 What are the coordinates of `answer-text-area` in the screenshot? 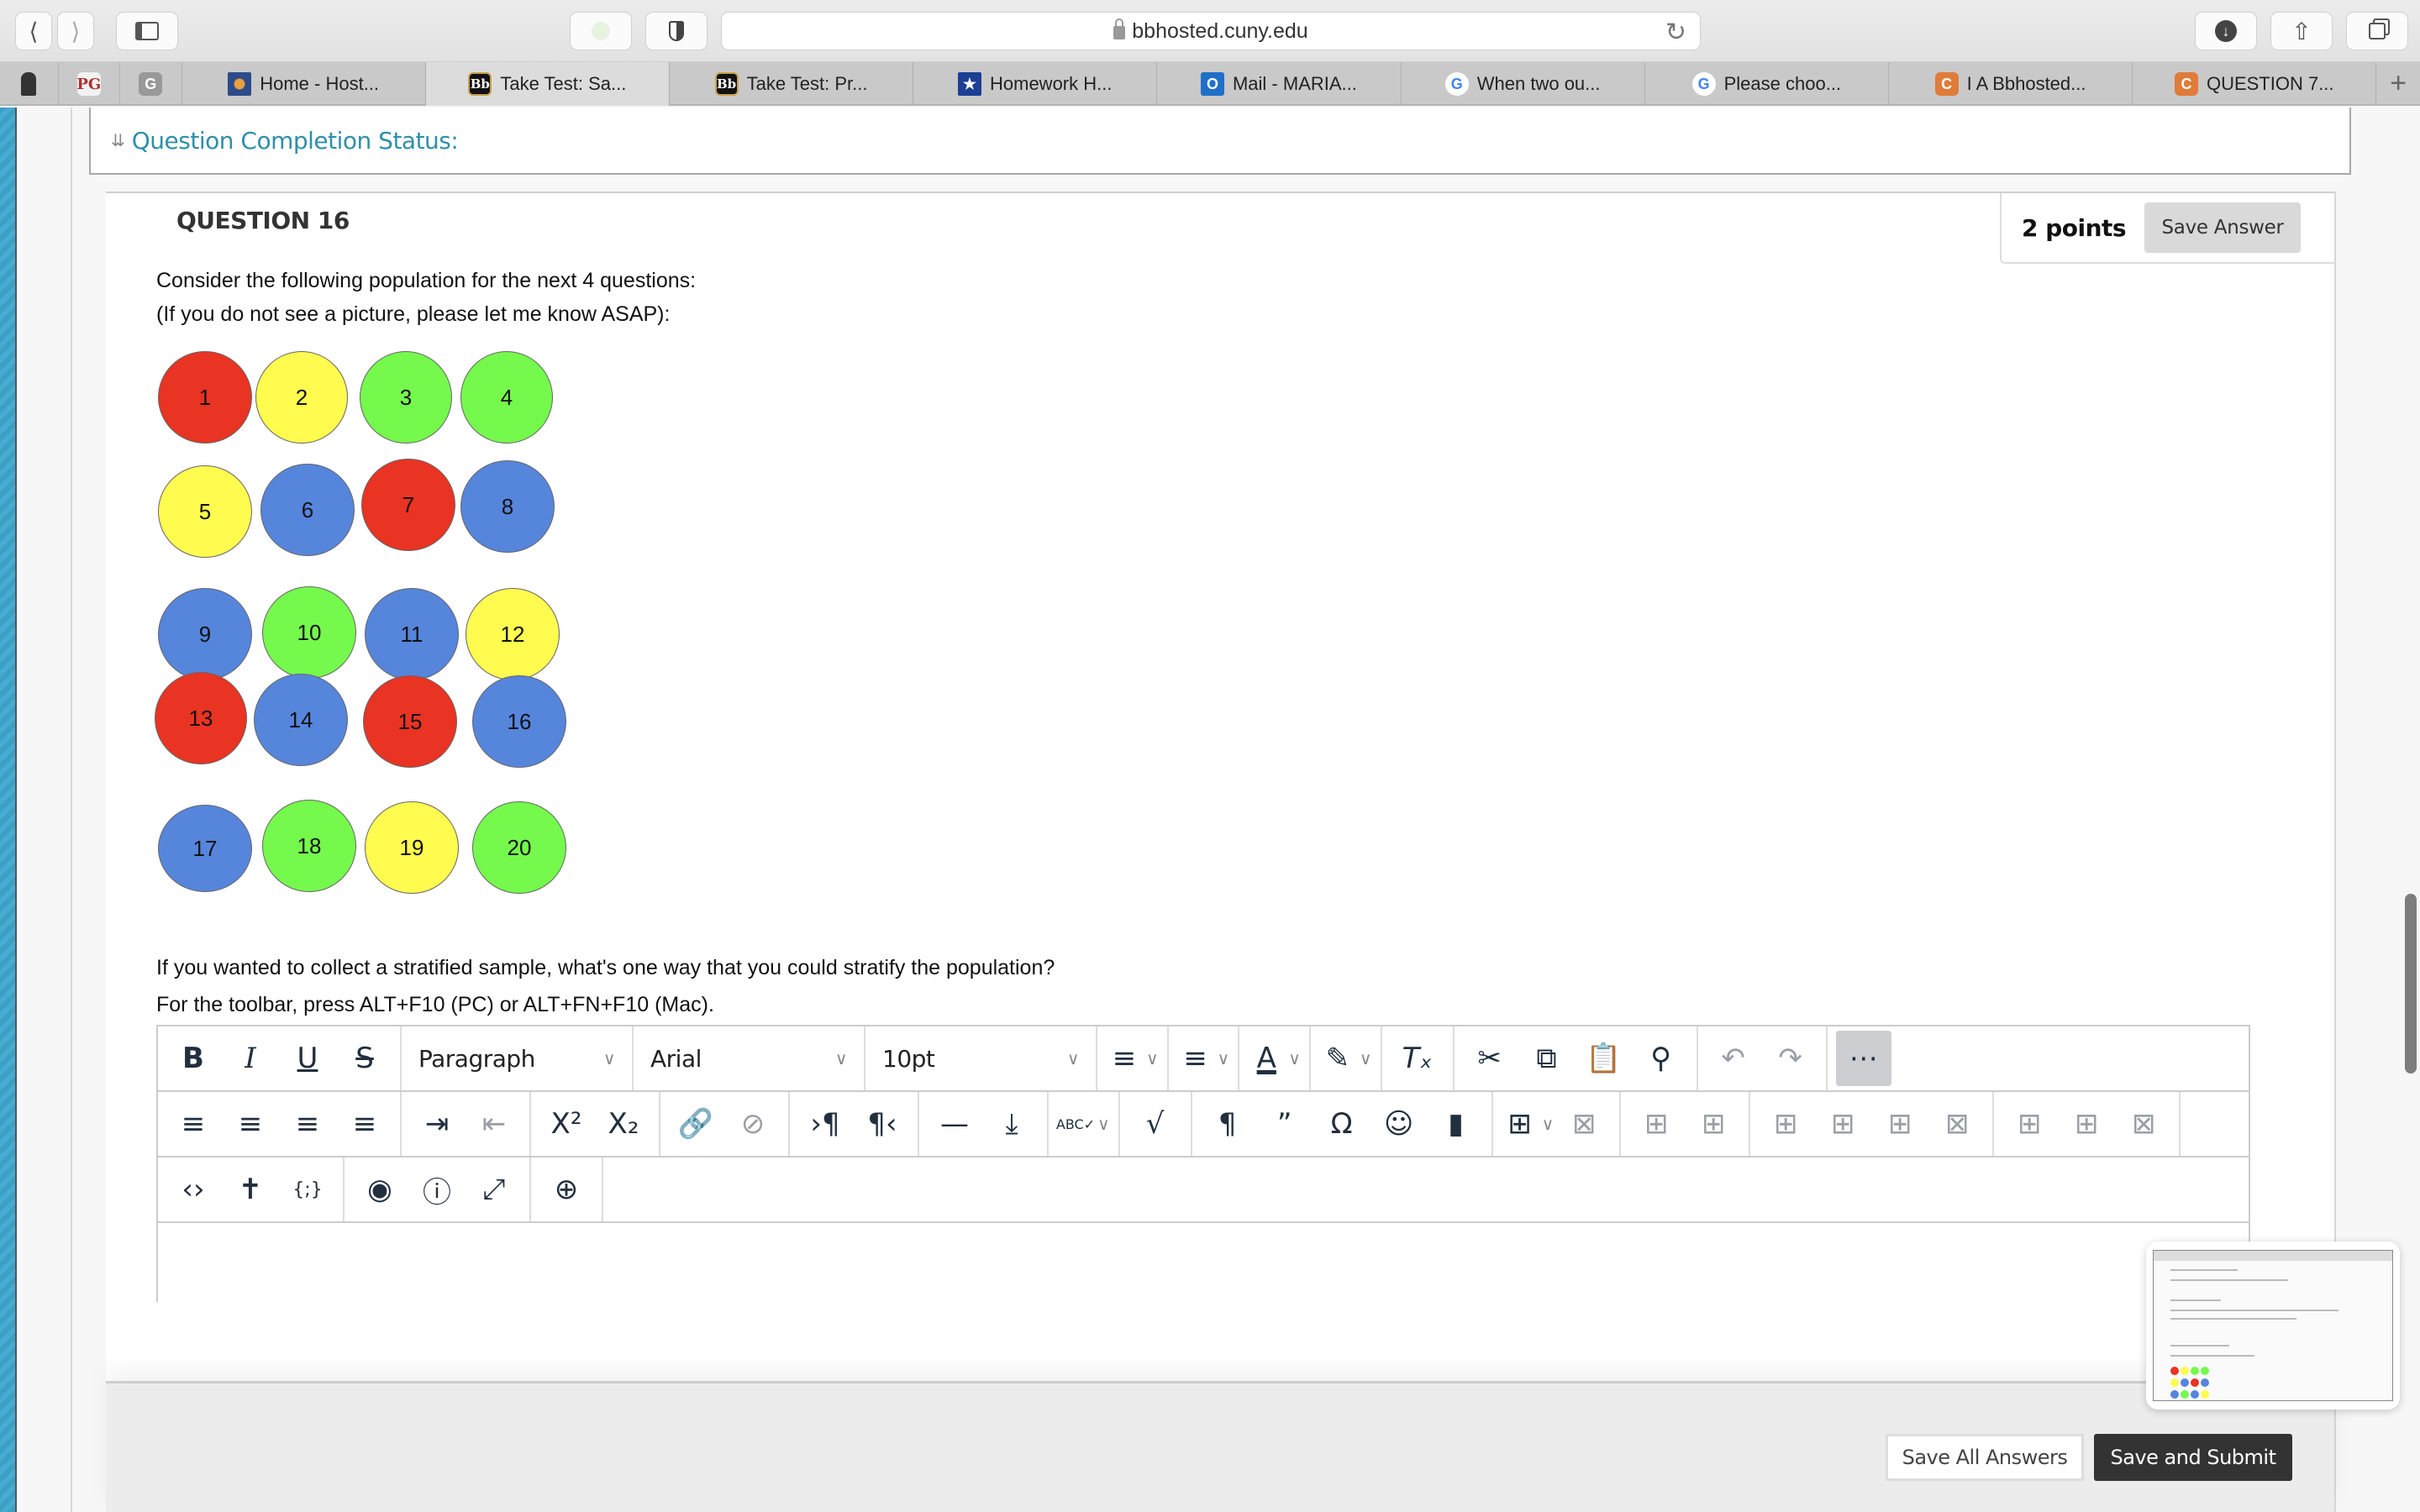 It's located at (1203, 1264).